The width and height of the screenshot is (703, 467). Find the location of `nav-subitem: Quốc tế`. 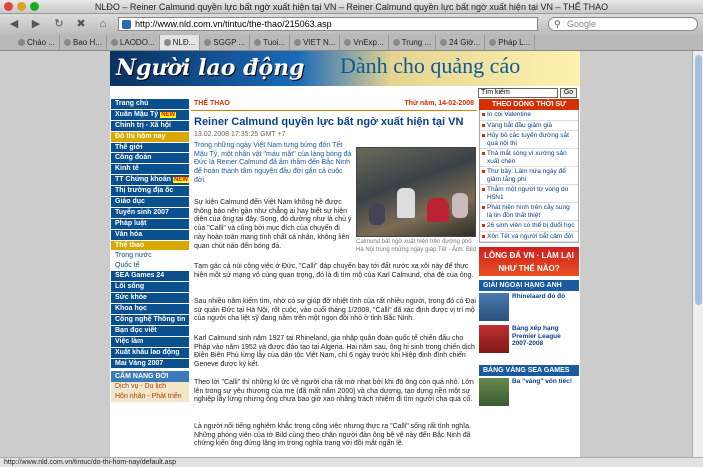

nav-subitem: Quốc tế is located at coordinates (150, 266).